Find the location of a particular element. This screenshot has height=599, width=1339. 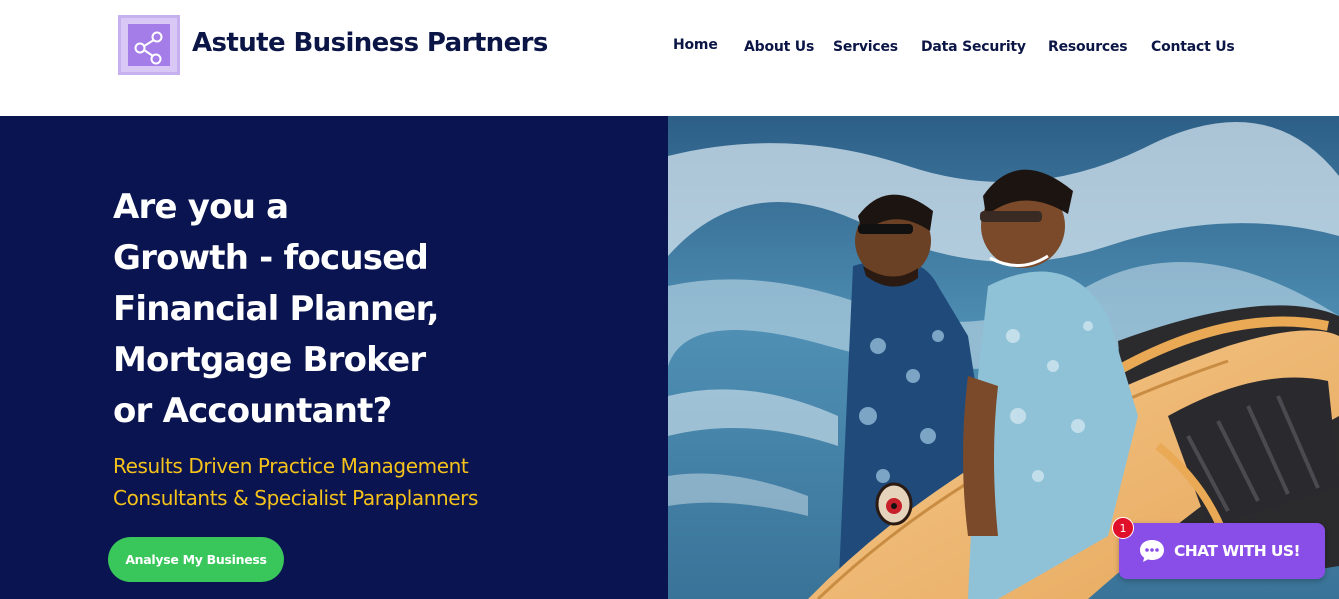

nav-item-contact-us: Contact Us is located at coordinates (1193, 47).